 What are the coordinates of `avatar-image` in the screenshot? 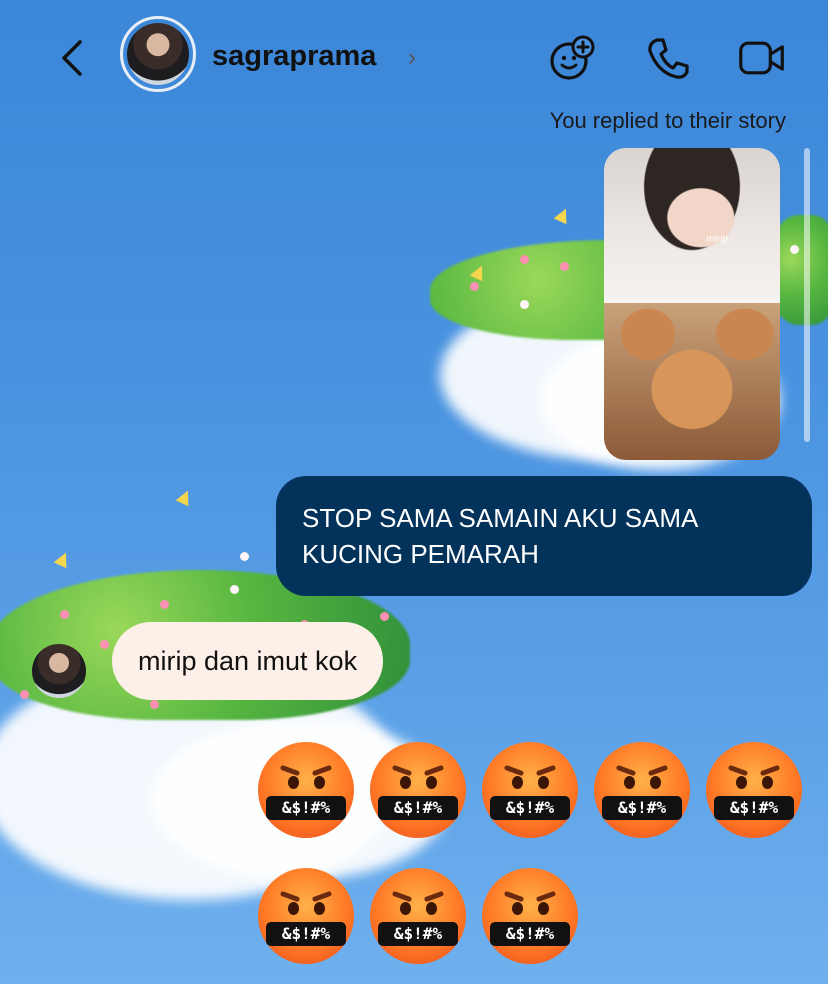 It's located at (158, 54).